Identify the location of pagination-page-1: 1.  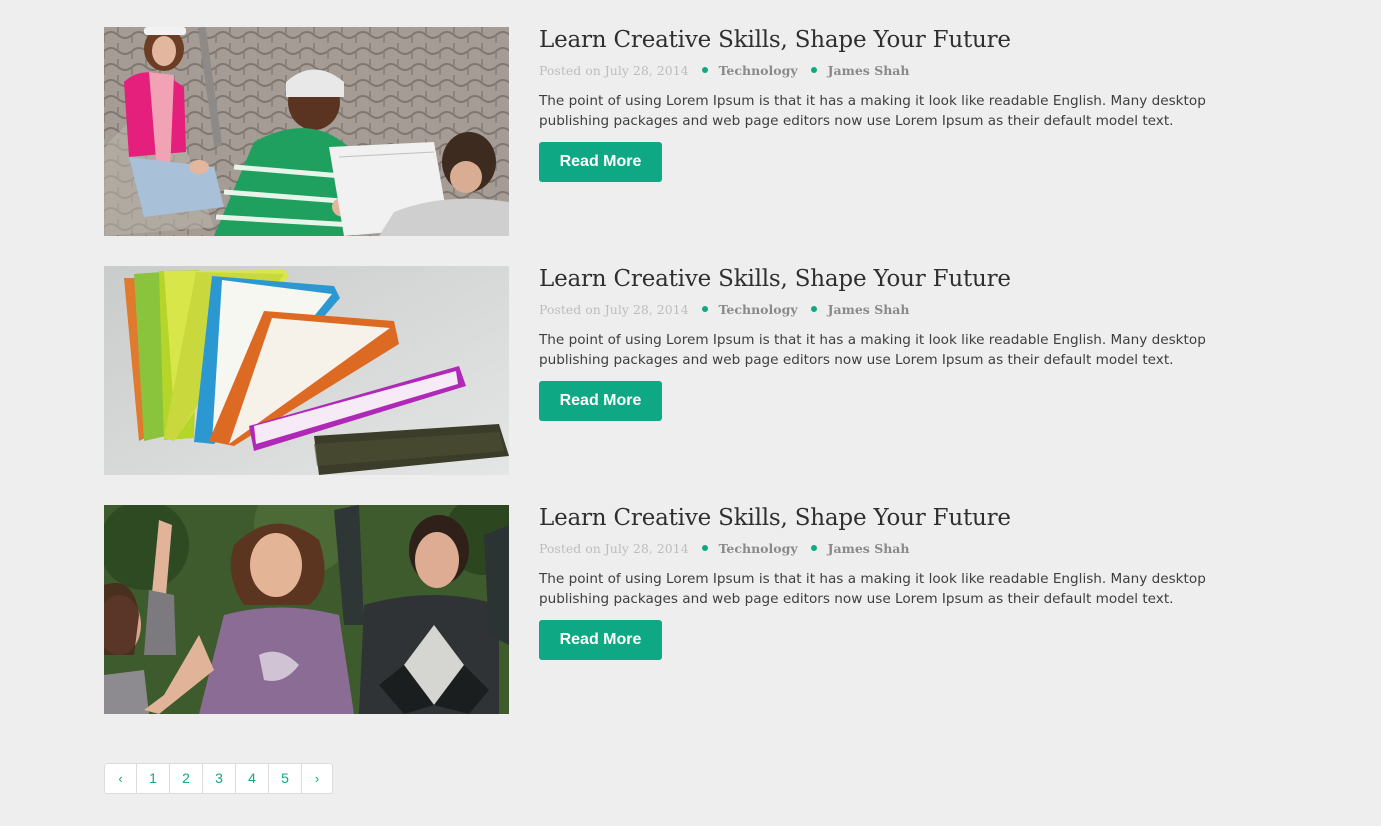
(152, 778).